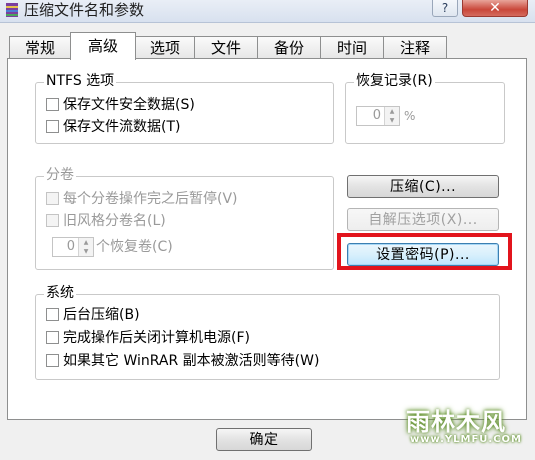 Image resolution: width=535 pixels, height=460 pixels. Describe the element at coordinates (156, 338) in the screenshot. I see `shutdown-after-label: 完成操作后关闭计算机电源(F)` at that location.